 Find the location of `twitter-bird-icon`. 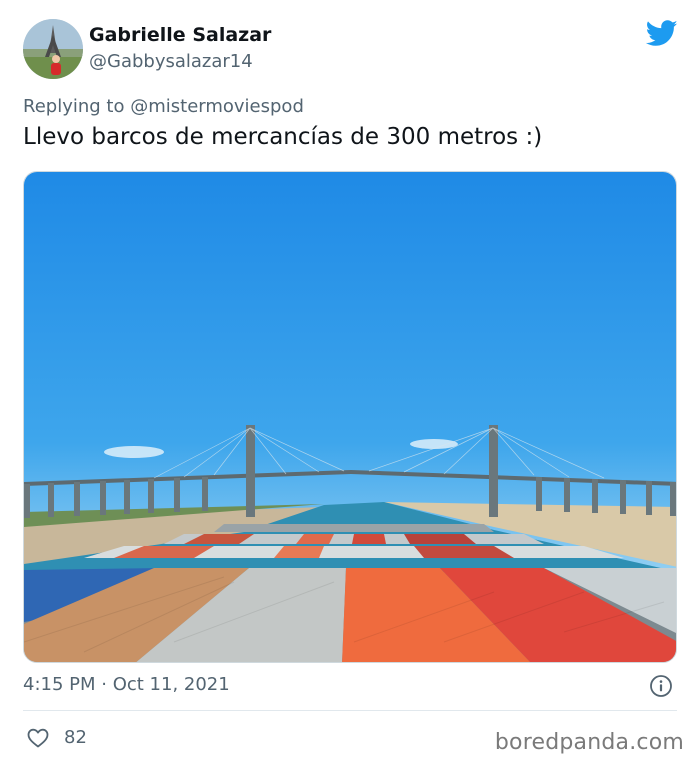

twitter-bird-icon is located at coordinates (662, 33).